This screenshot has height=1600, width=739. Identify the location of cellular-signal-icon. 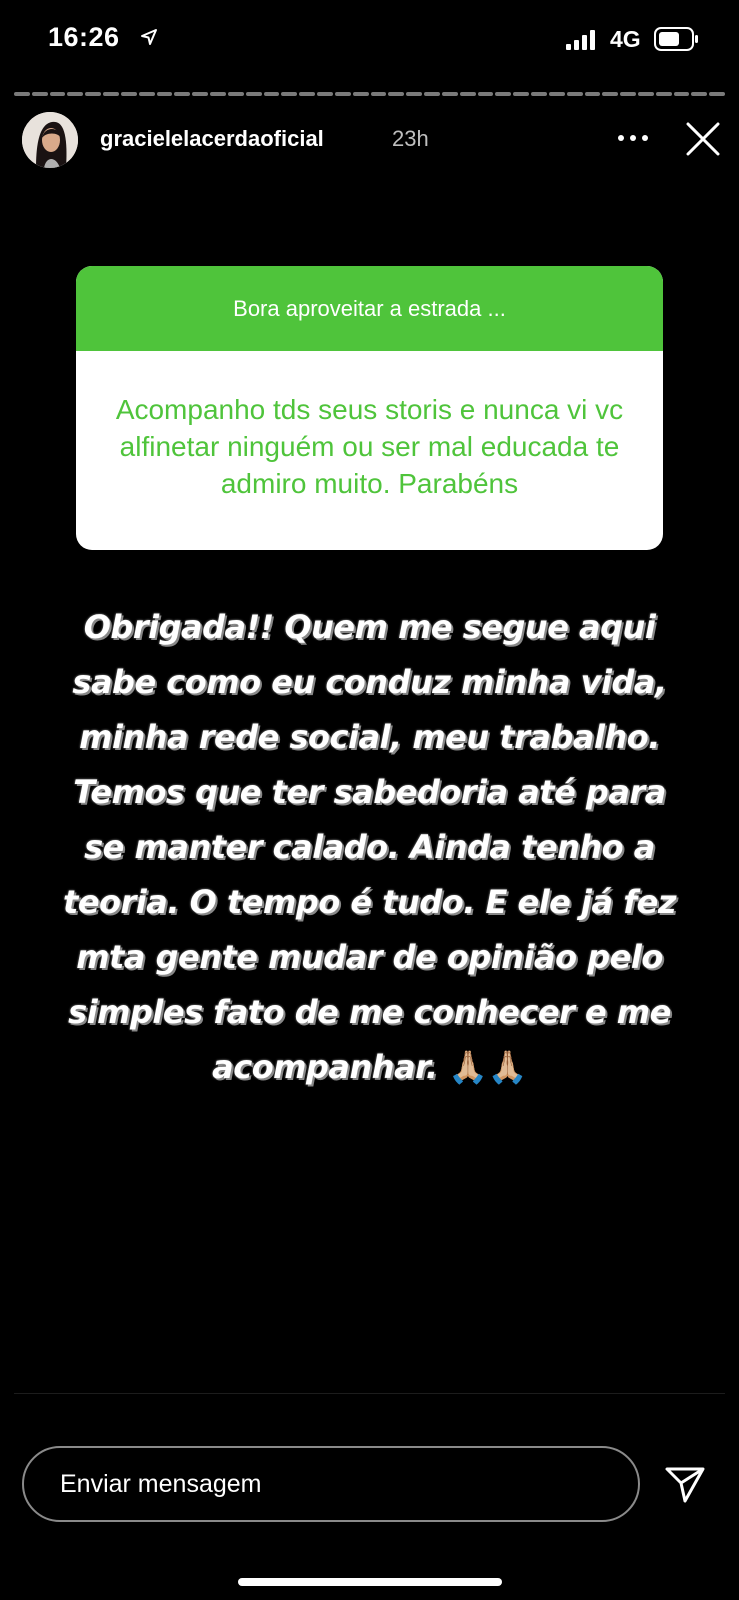
(580, 40).